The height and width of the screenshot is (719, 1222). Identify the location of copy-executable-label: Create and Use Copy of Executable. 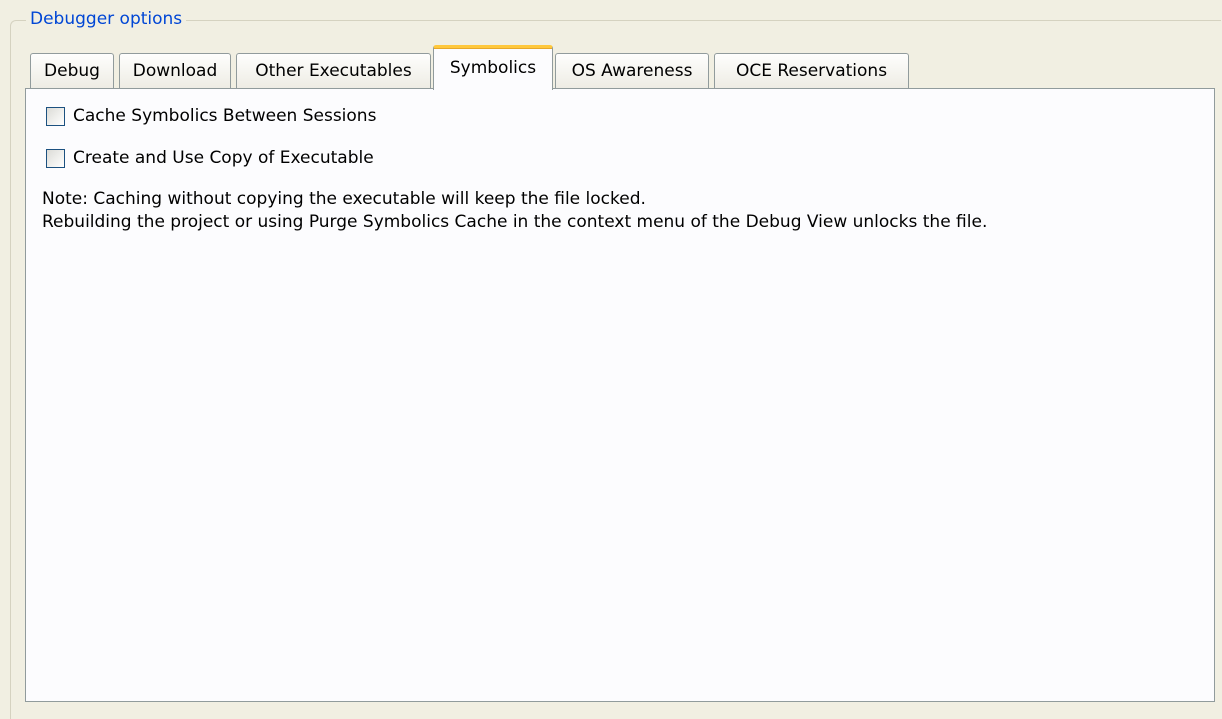
(223, 158).